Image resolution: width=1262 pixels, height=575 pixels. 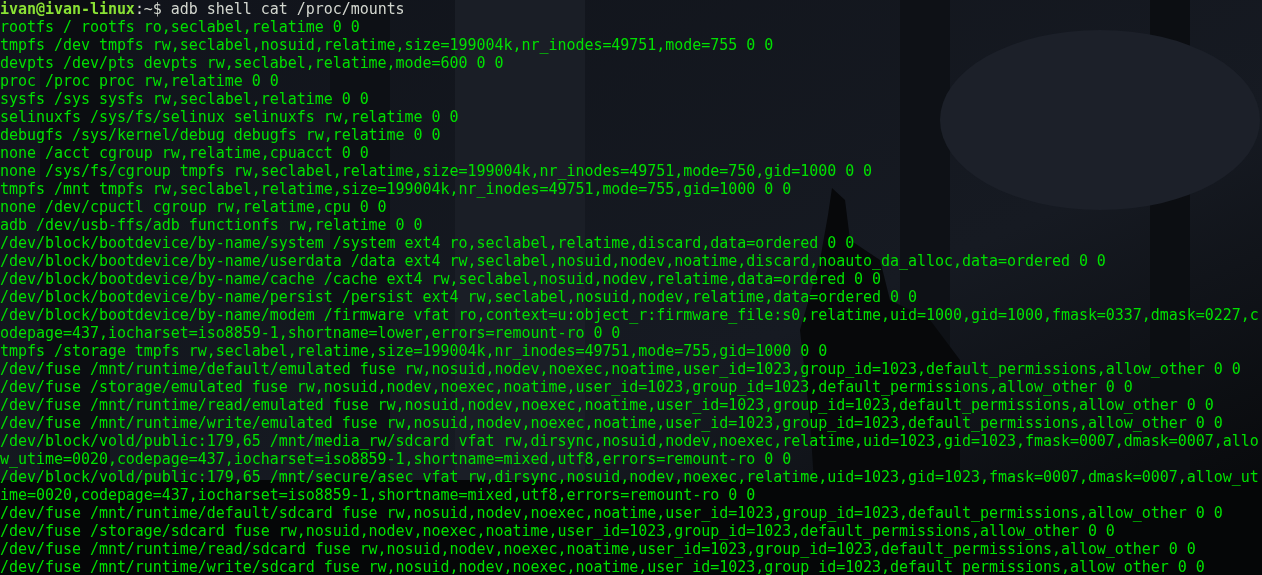 What do you see at coordinates (396, 189) in the screenshot?
I see `output-line: tmpfs /mnt tmpfs rw,seclabel,relatime,size=199004k,nr_inodes=49751,mode=755,gid=1000 0 0` at bounding box center [396, 189].